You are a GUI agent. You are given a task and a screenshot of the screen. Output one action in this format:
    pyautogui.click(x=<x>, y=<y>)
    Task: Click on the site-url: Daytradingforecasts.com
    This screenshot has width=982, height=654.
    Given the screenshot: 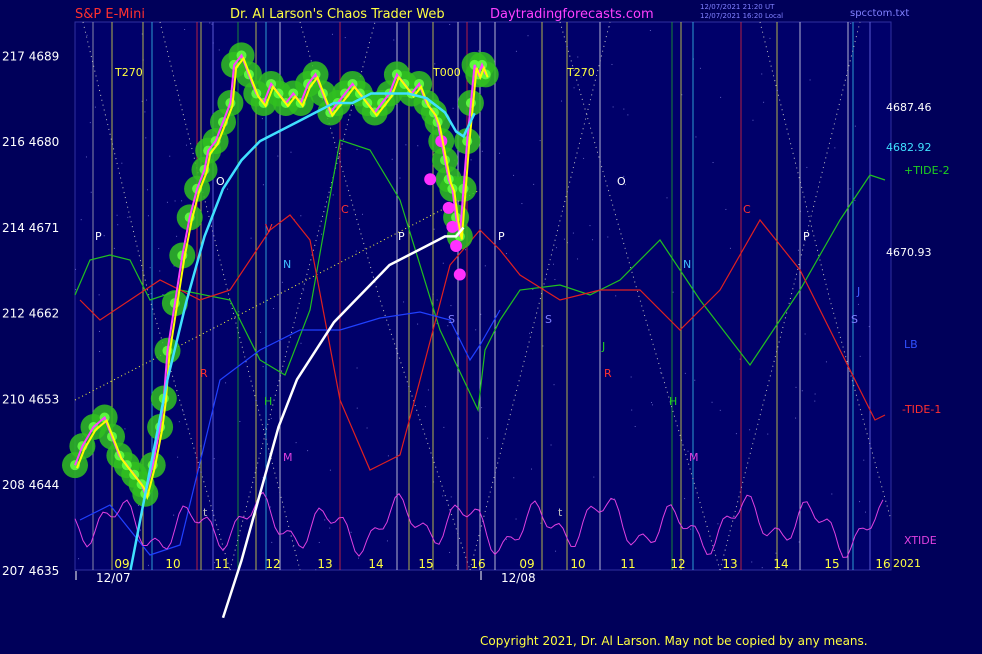 What is the action you would take?
    pyautogui.click(x=572, y=14)
    